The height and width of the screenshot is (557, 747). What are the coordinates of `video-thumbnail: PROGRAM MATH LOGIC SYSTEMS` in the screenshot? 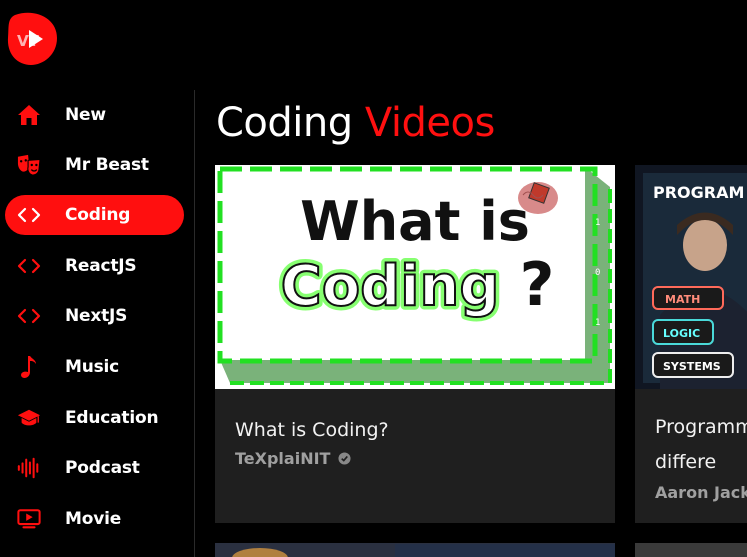 It's located at (691, 277).